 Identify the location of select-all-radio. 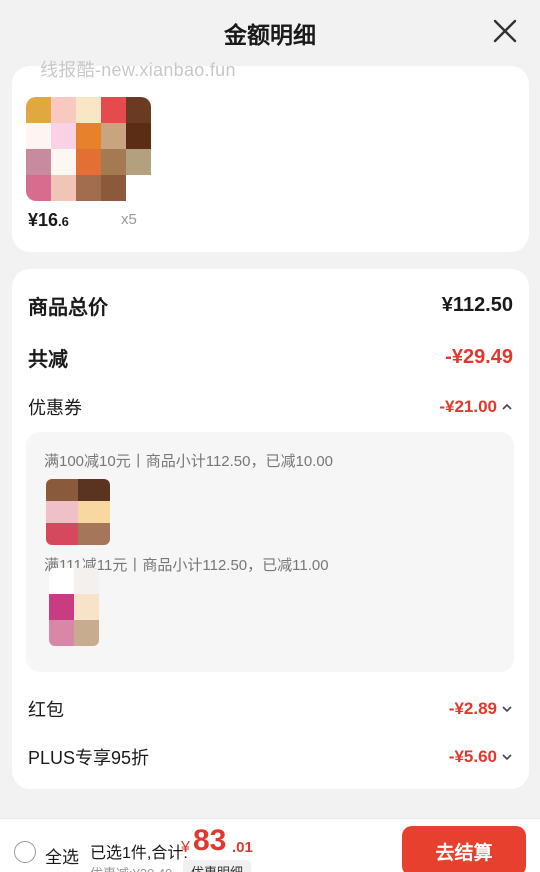
(25, 852).